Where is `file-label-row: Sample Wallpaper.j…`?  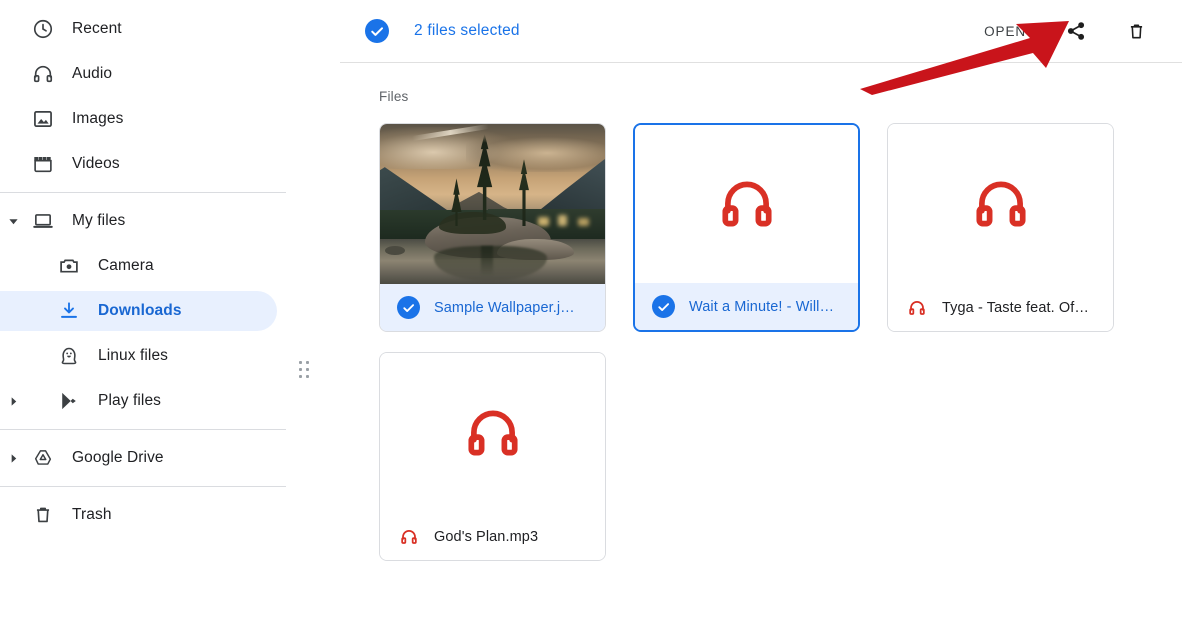 file-label-row: Sample Wallpaper.j… is located at coordinates (492, 307).